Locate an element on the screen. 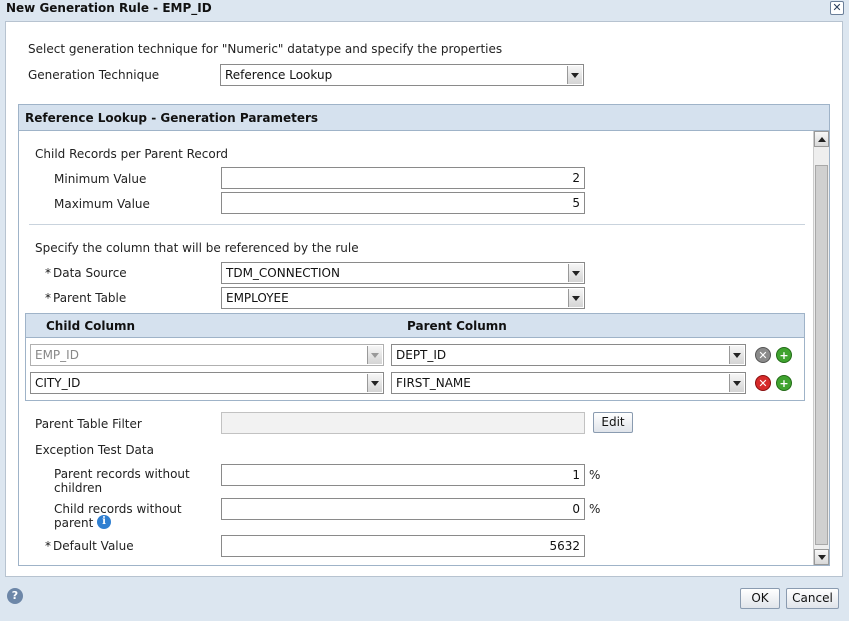 The height and width of the screenshot is (621, 849). data-source-label: * Data Source is located at coordinates (86, 273).